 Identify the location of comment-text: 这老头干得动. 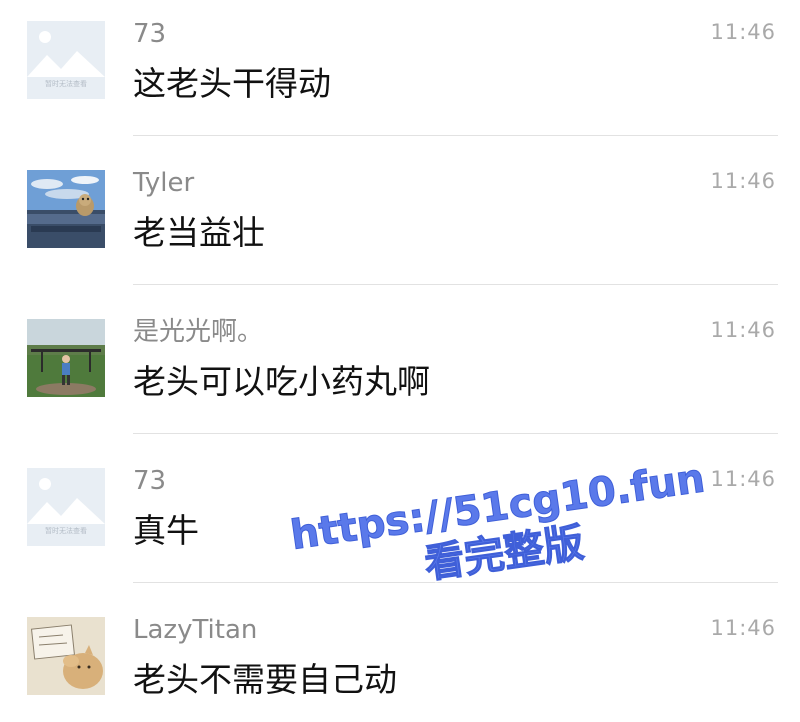
(232, 83).